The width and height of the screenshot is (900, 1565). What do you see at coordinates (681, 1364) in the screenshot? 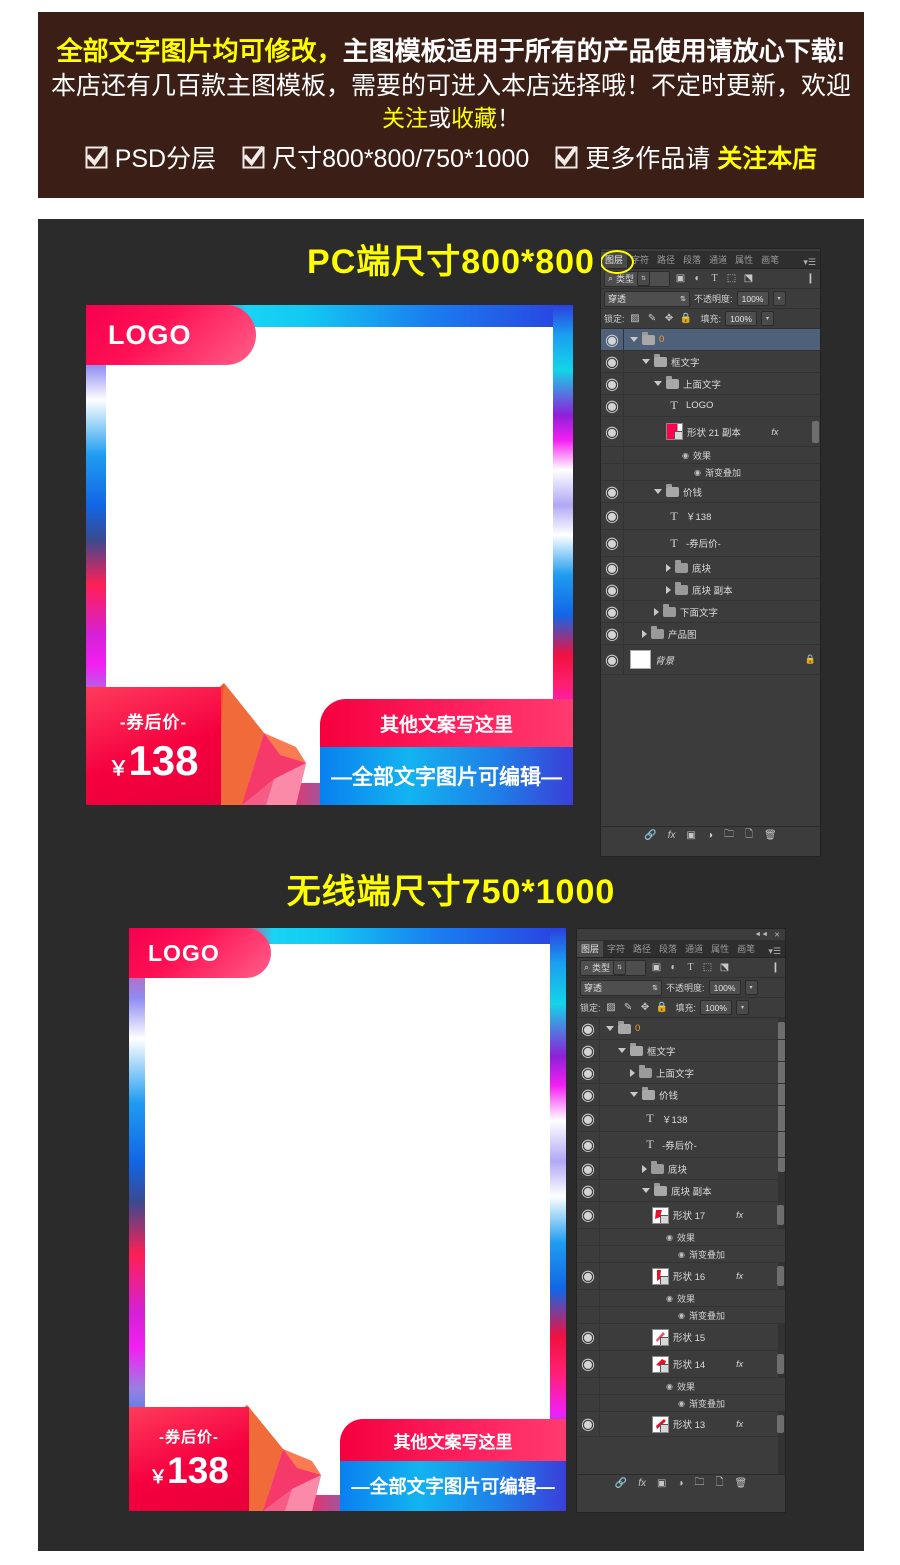
I see `layer-row-shape-14: ◉ 形状 14 fx` at bounding box center [681, 1364].